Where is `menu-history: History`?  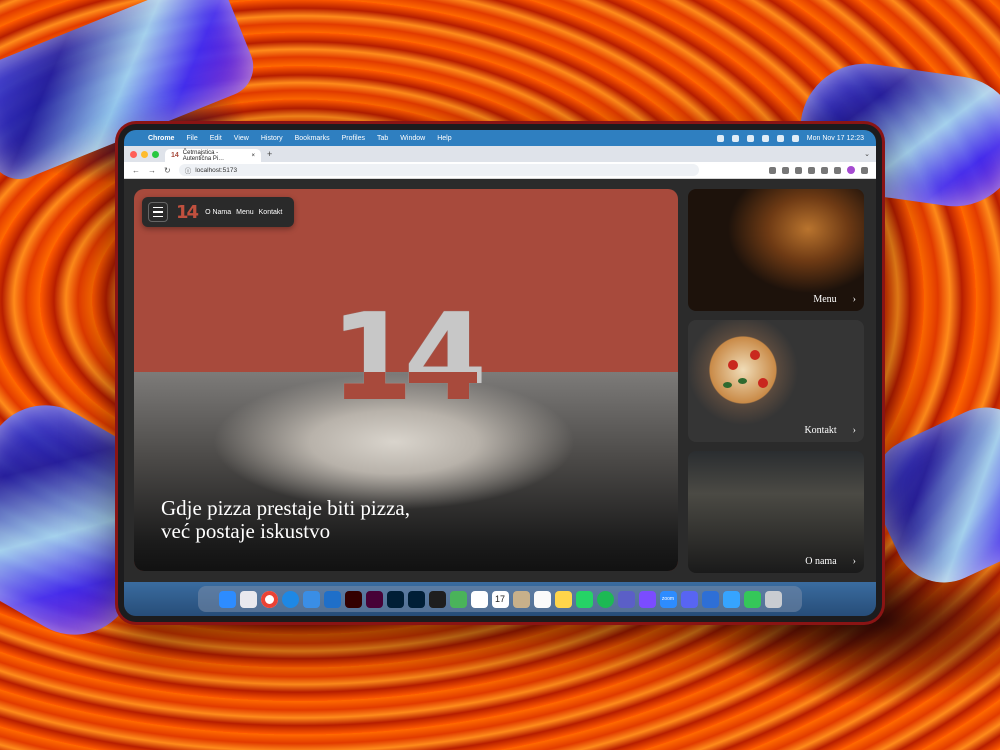
menu-history: History is located at coordinates (272, 138).